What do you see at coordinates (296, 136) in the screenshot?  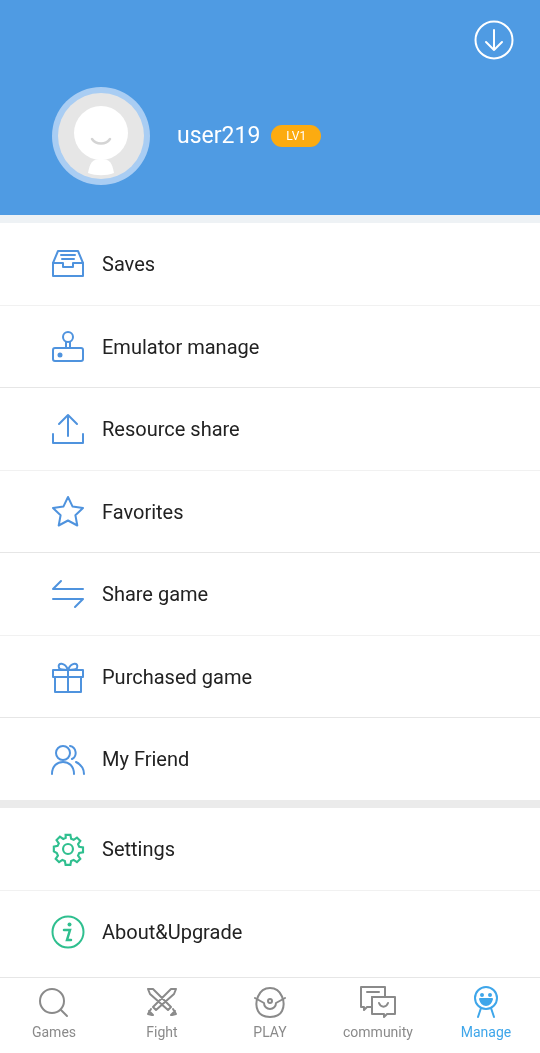 I see `level-badge: LV1` at bounding box center [296, 136].